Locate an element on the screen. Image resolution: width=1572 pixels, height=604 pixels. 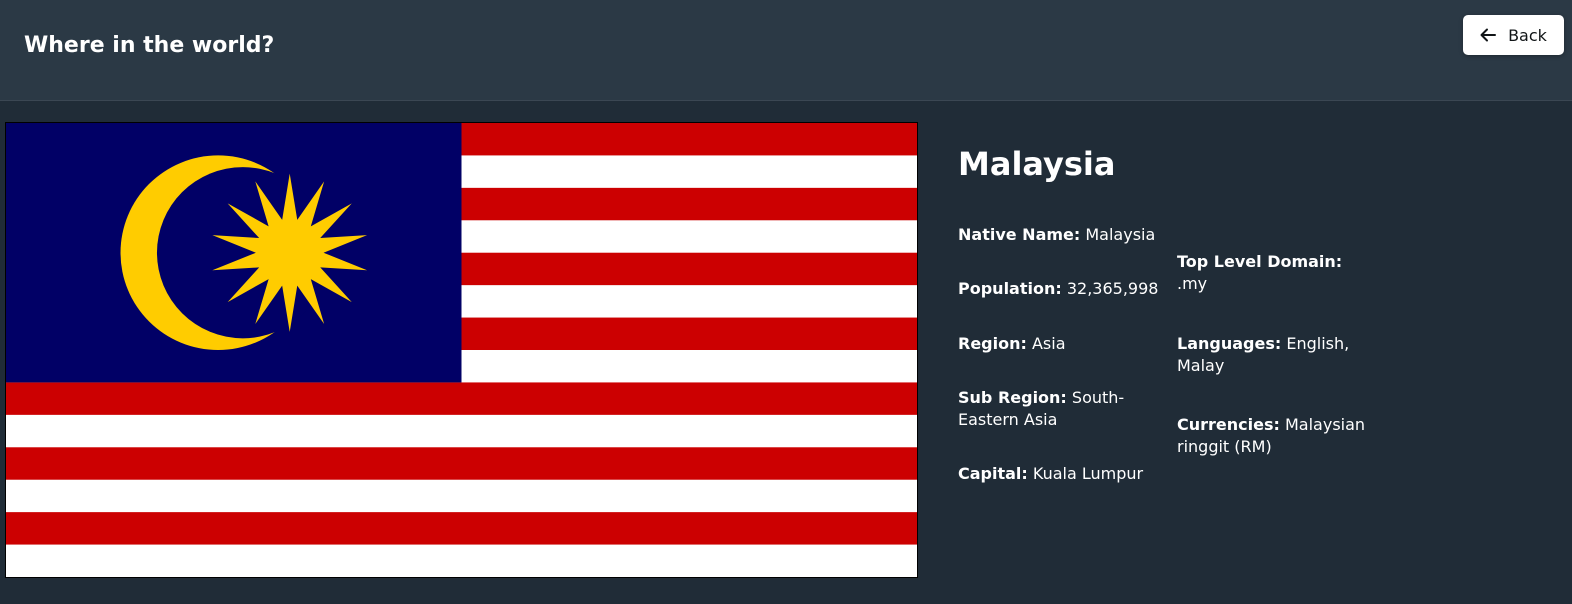
currencies-label: Currencies: is located at coordinates (1228, 424).